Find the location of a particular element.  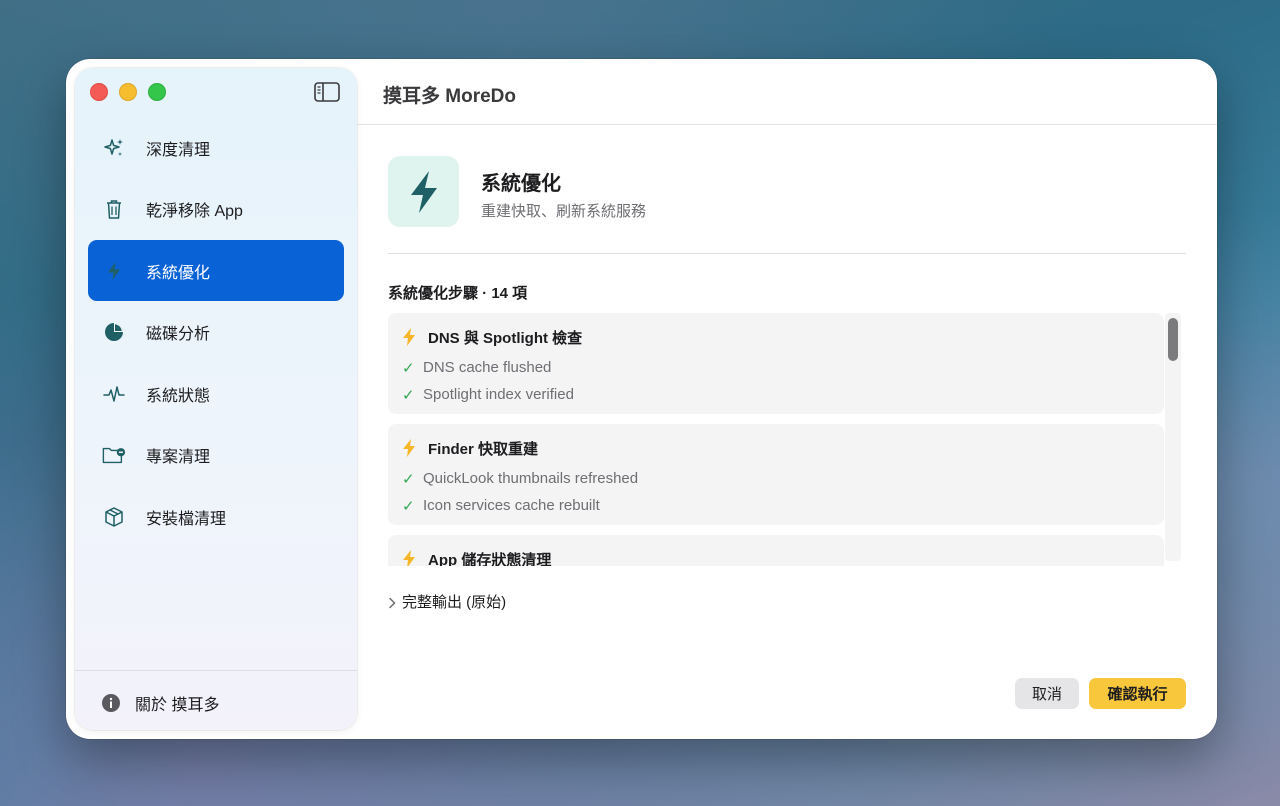

raw-output-disclosure: 完整輸出 (原始) is located at coordinates (446, 601).